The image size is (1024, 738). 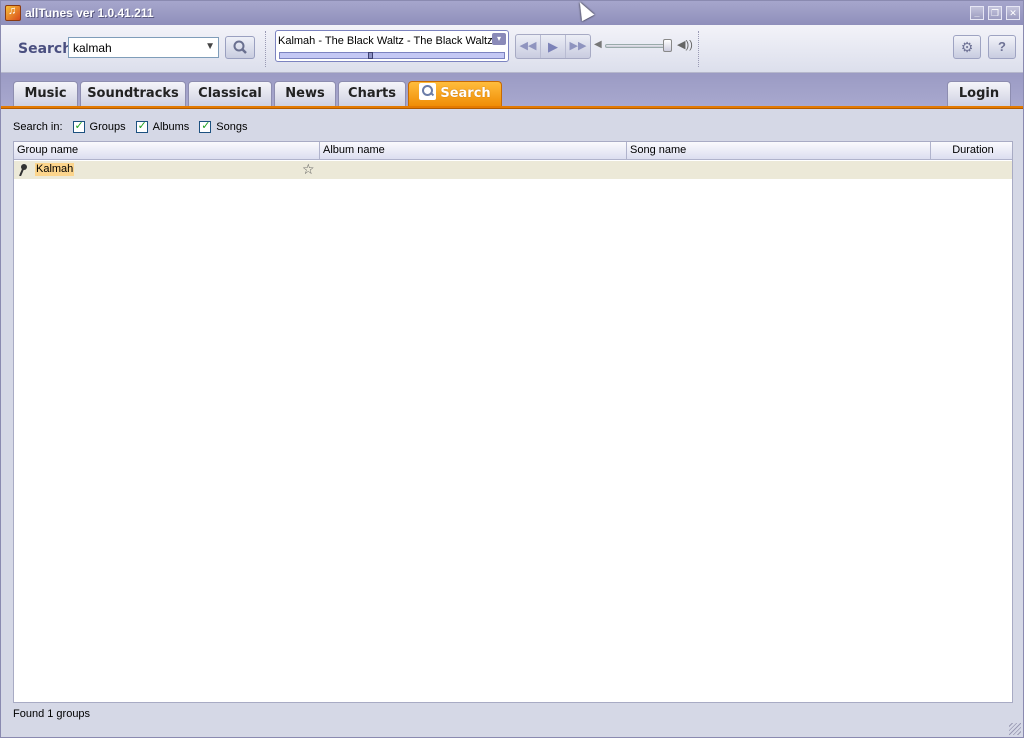 What do you see at coordinates (1015, 729) in the screenshot?
I see `resize-grip` at bounding box center [1015, 729].